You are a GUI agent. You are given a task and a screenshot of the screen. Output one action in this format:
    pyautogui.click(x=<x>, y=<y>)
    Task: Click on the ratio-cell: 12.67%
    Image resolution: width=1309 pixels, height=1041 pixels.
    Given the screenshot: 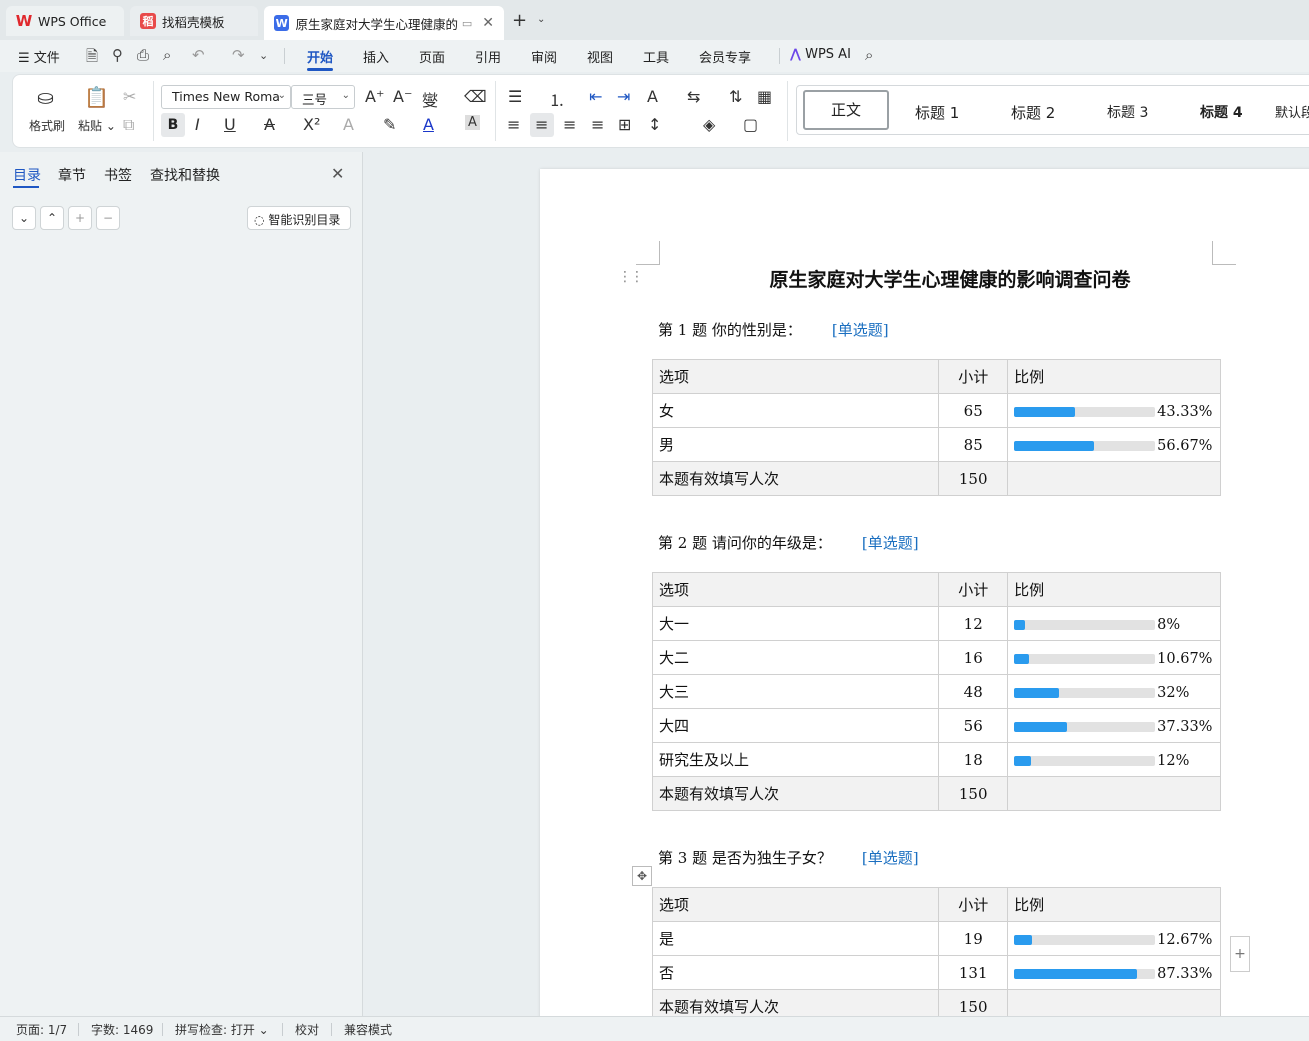 What is the action you would take?
    pyautogui.click(x=1114, y=938)
    